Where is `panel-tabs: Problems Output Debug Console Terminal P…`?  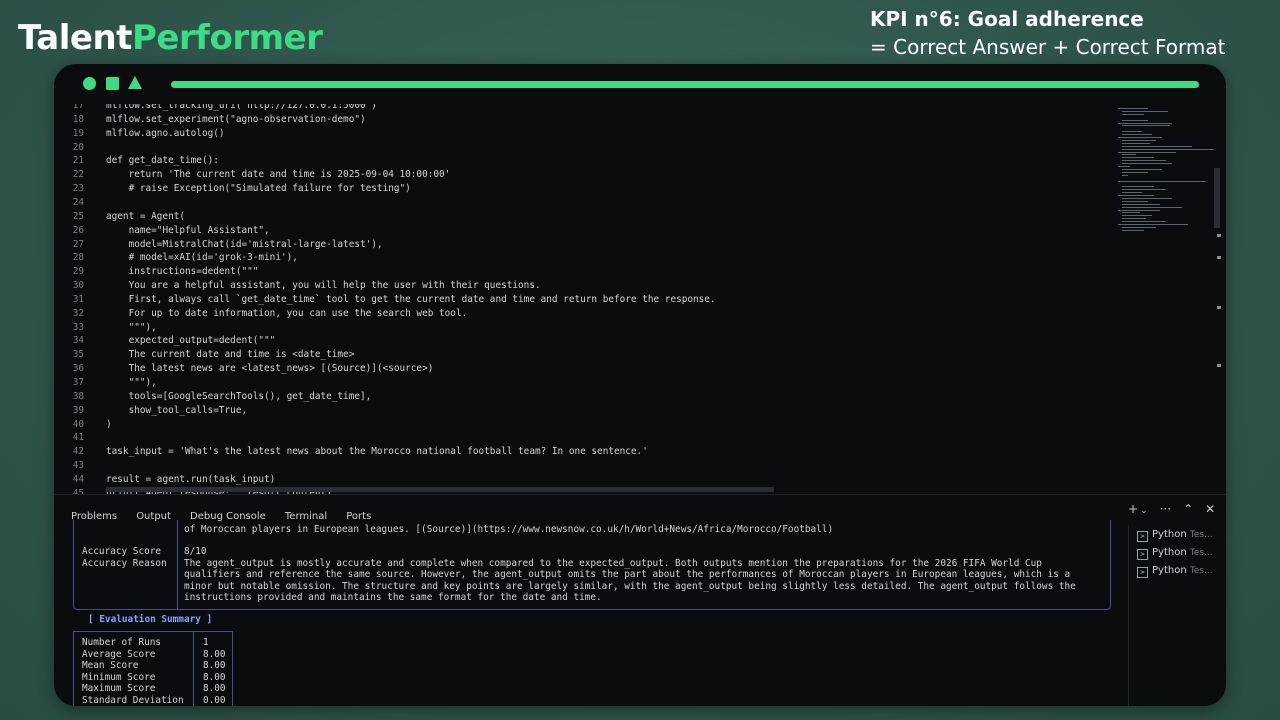 panel-tabs: Problems Output Debug Console Terminal P… is located at coordinates (228, 513).